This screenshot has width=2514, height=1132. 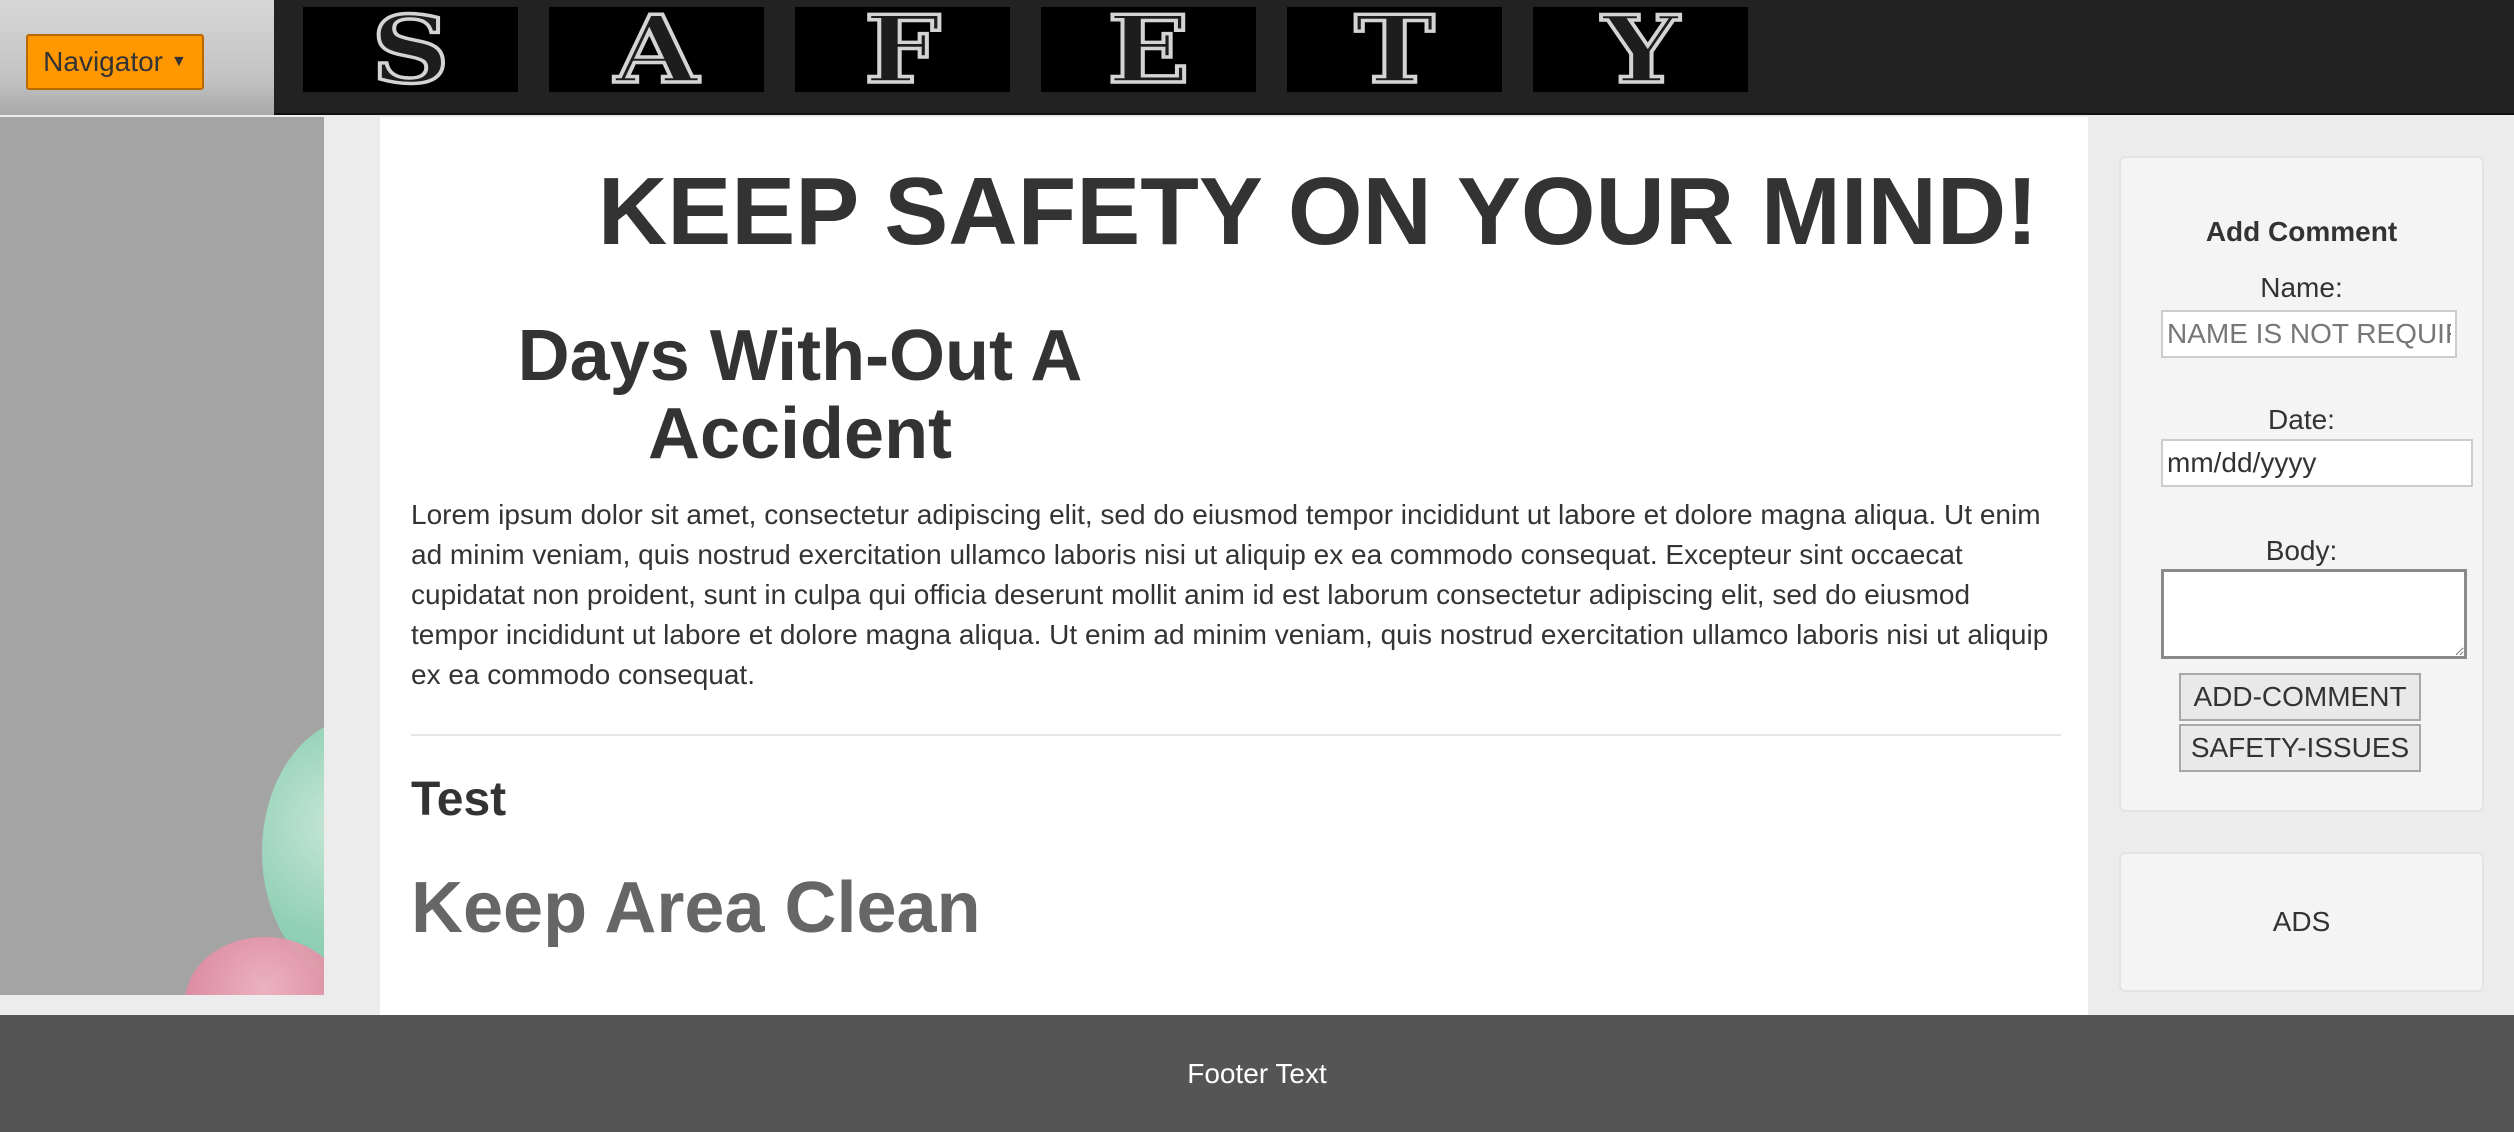 What do you see at coordinates (1394, 49) in the screenshot?
I see `logo-letter-t: T` at bounding box center [1394, 49].